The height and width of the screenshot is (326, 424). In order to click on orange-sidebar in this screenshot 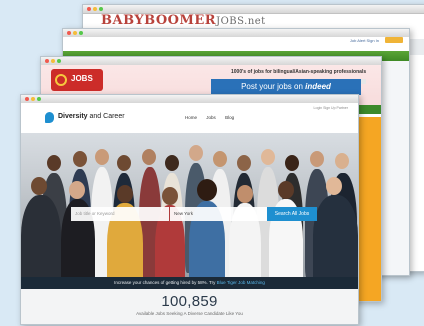, I will do `click(369, 209)`.